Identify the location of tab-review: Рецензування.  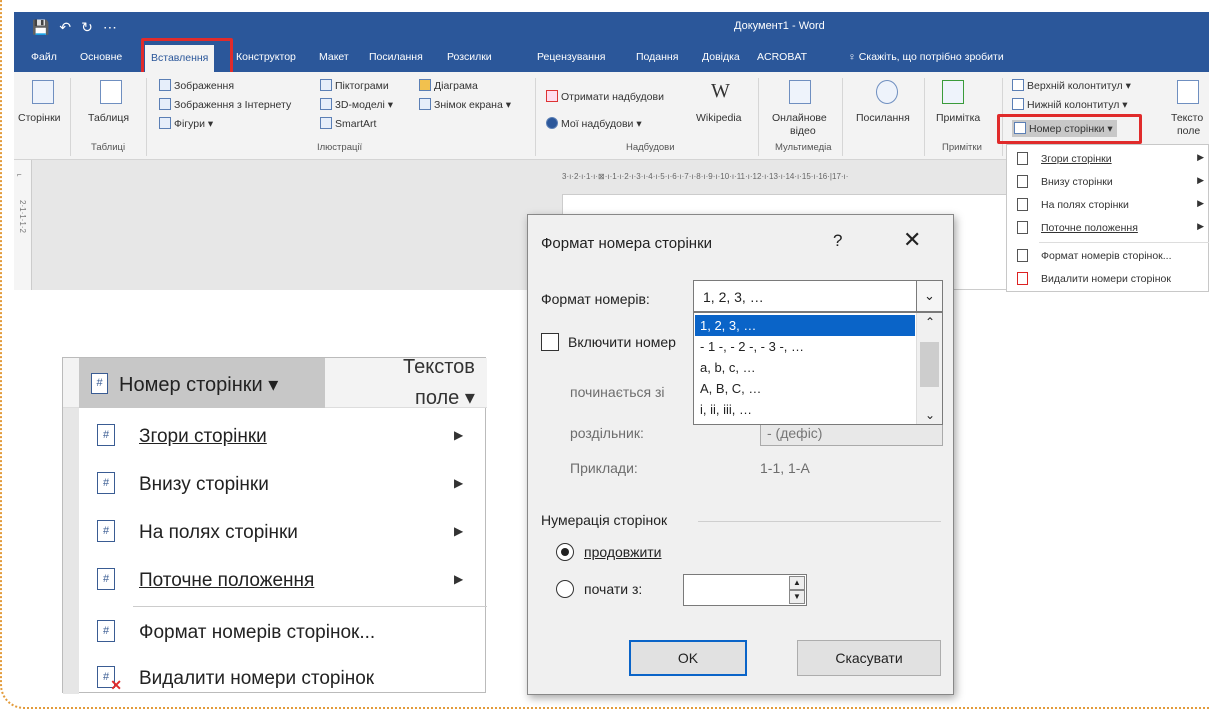
(571, 57).